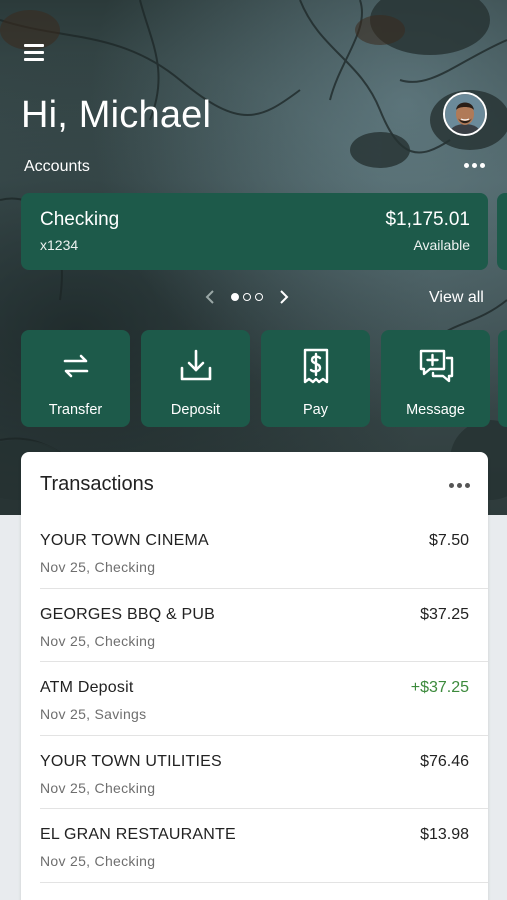  Describe the element at coordinates (476, 165) in the screenshot. I see `accounts-more-icon` at that location.